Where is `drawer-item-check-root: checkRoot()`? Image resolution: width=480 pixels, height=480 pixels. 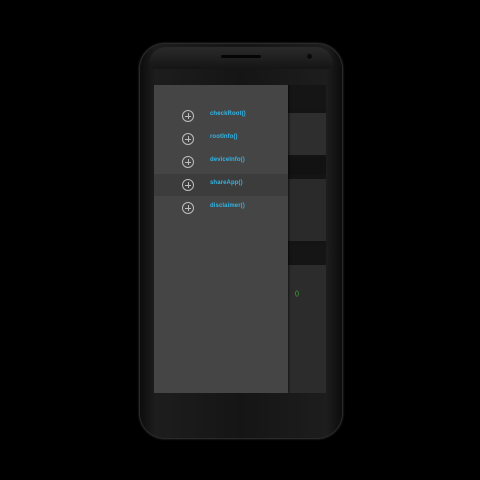
drawer-item-check-root: checkRoot() is located at coordinates (221, 116).